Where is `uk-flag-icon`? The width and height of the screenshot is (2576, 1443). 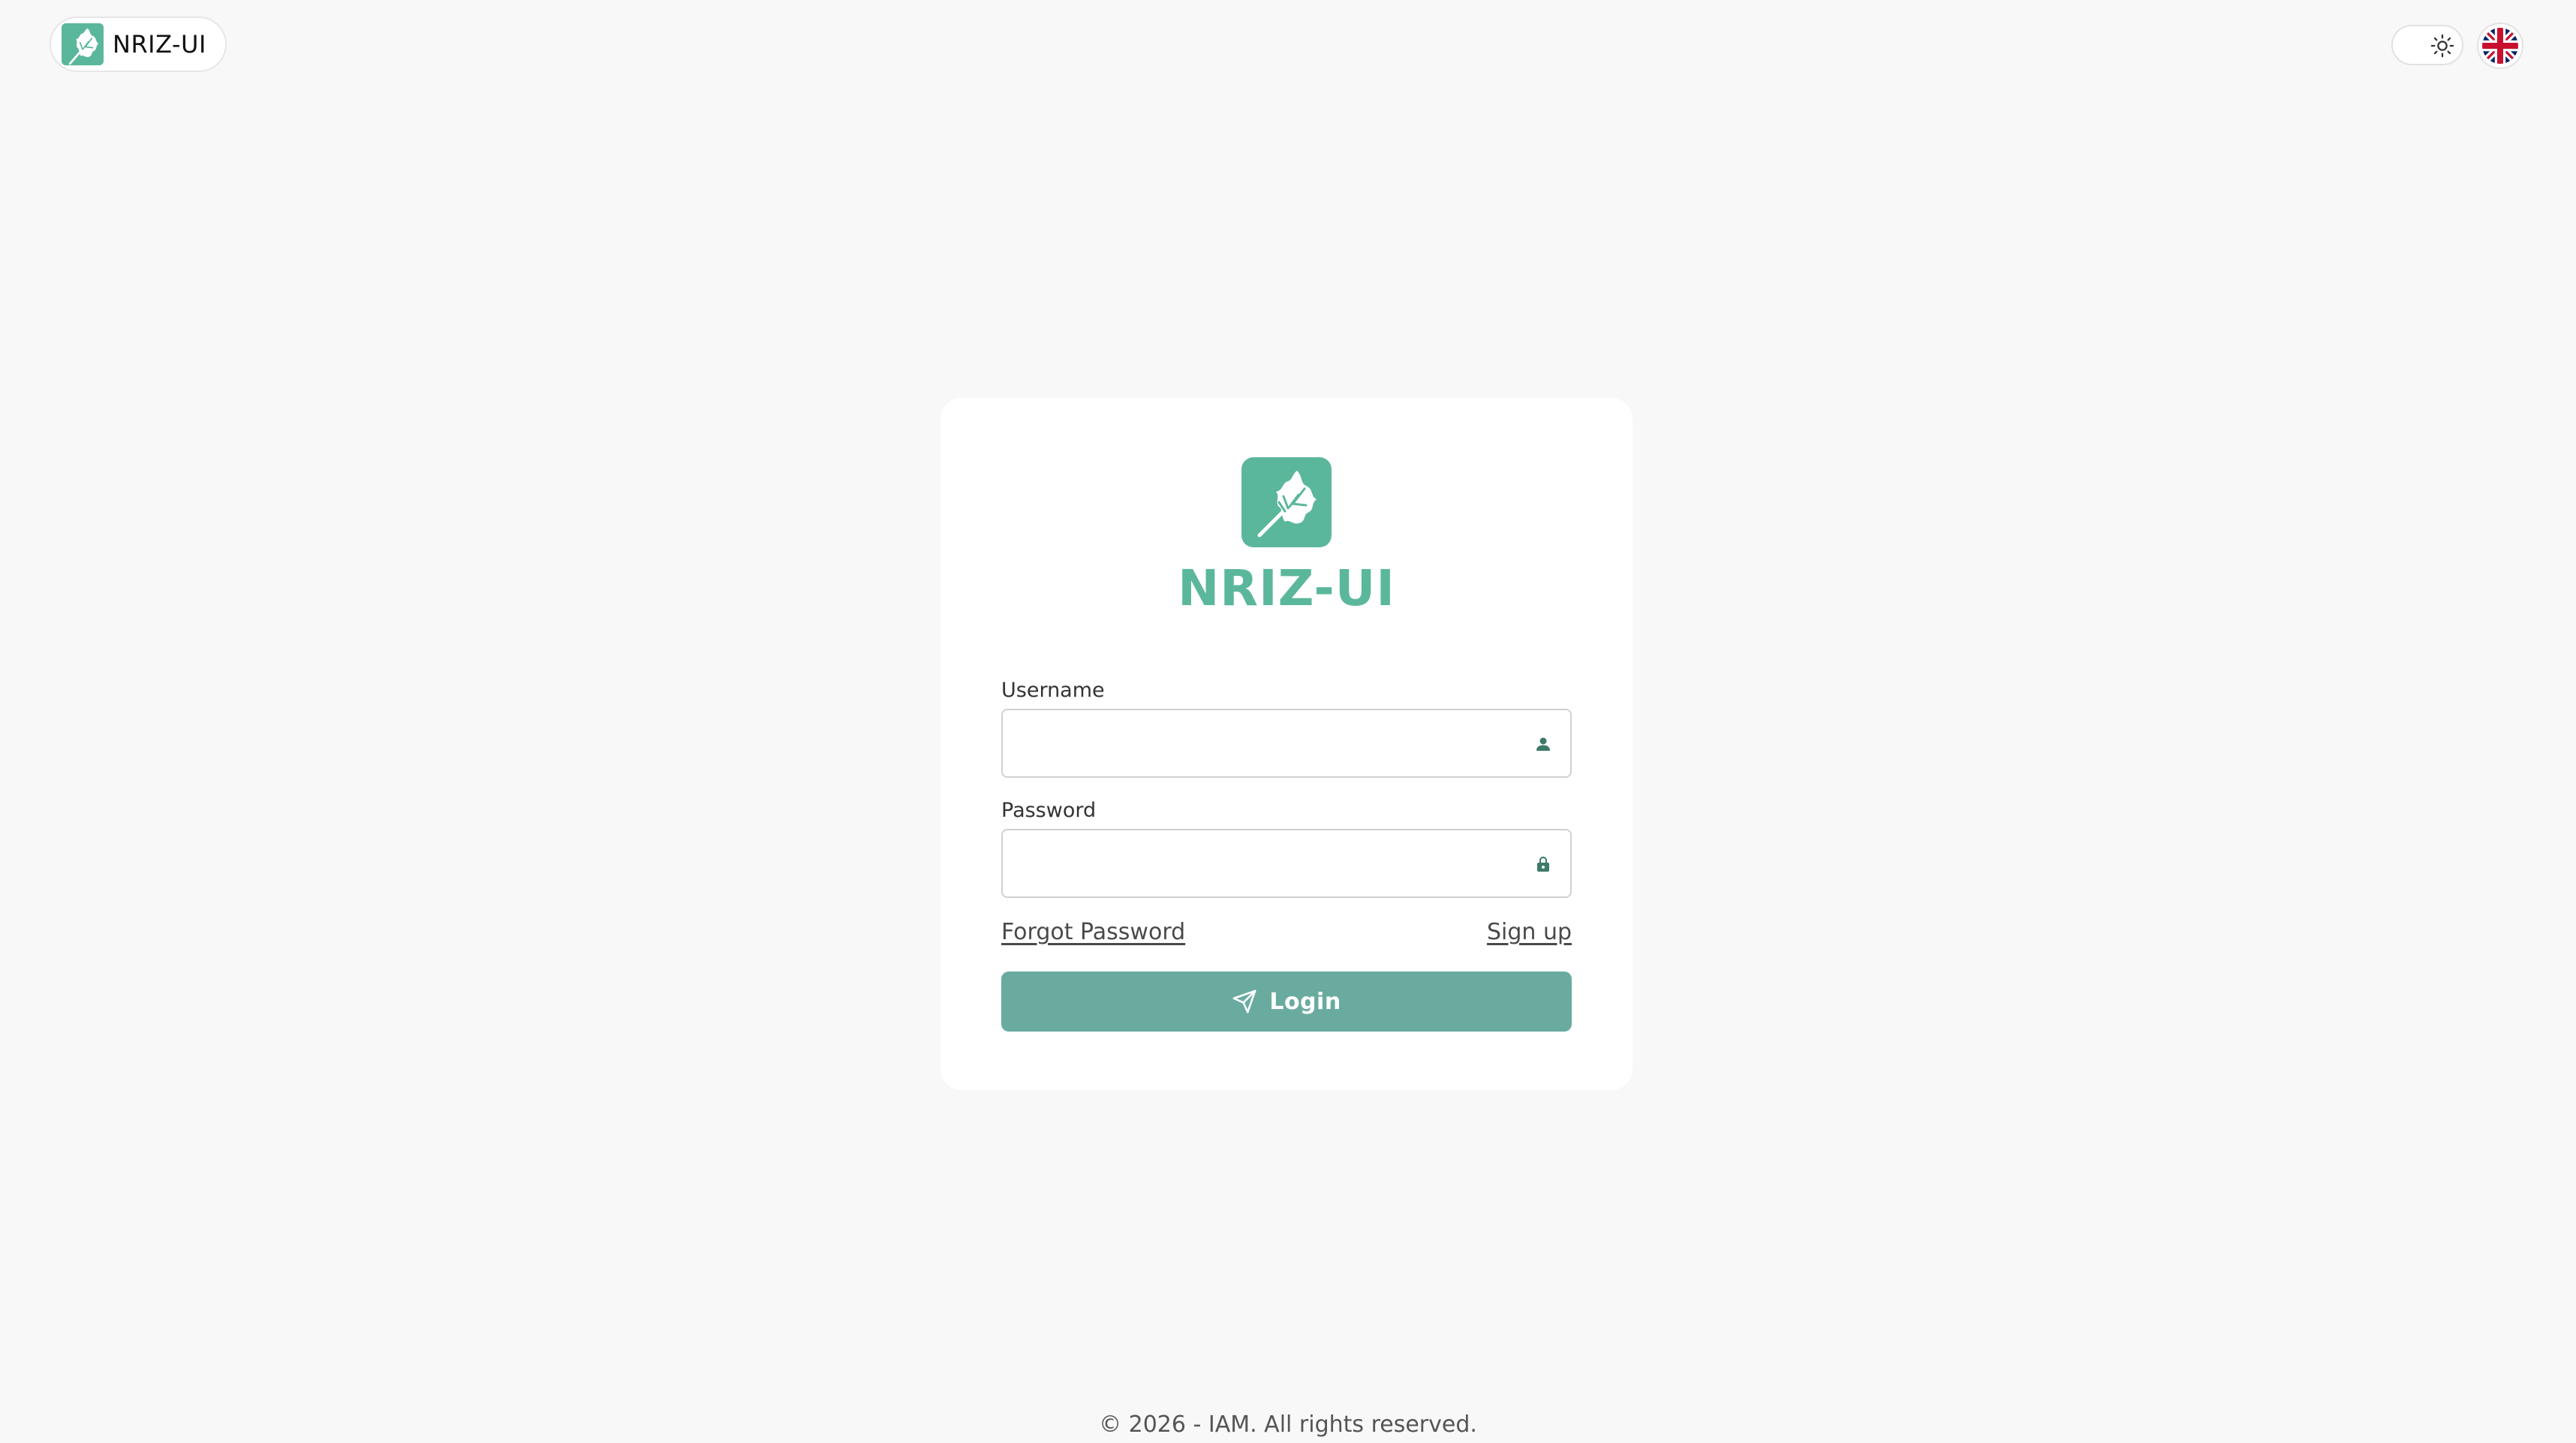 uk-flag-icon is located at coordinates (2500, 46).